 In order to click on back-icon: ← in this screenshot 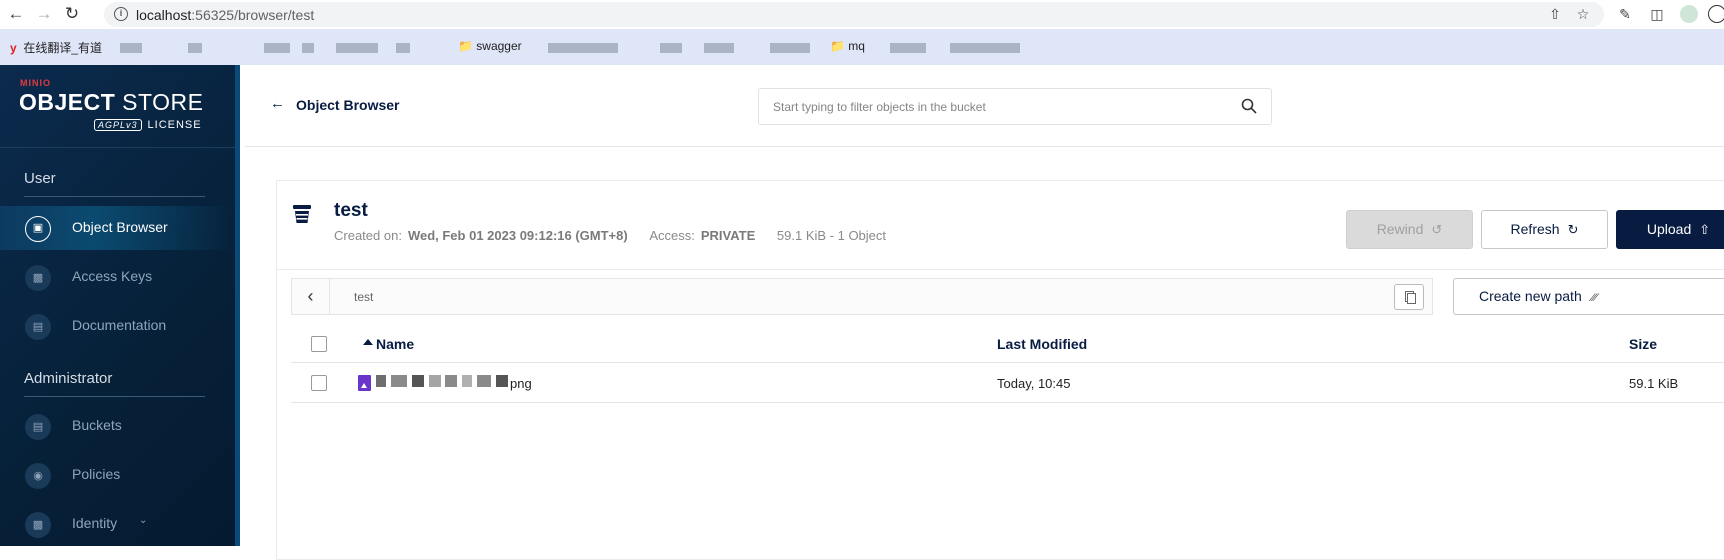, I will do `click(16, 14)`.